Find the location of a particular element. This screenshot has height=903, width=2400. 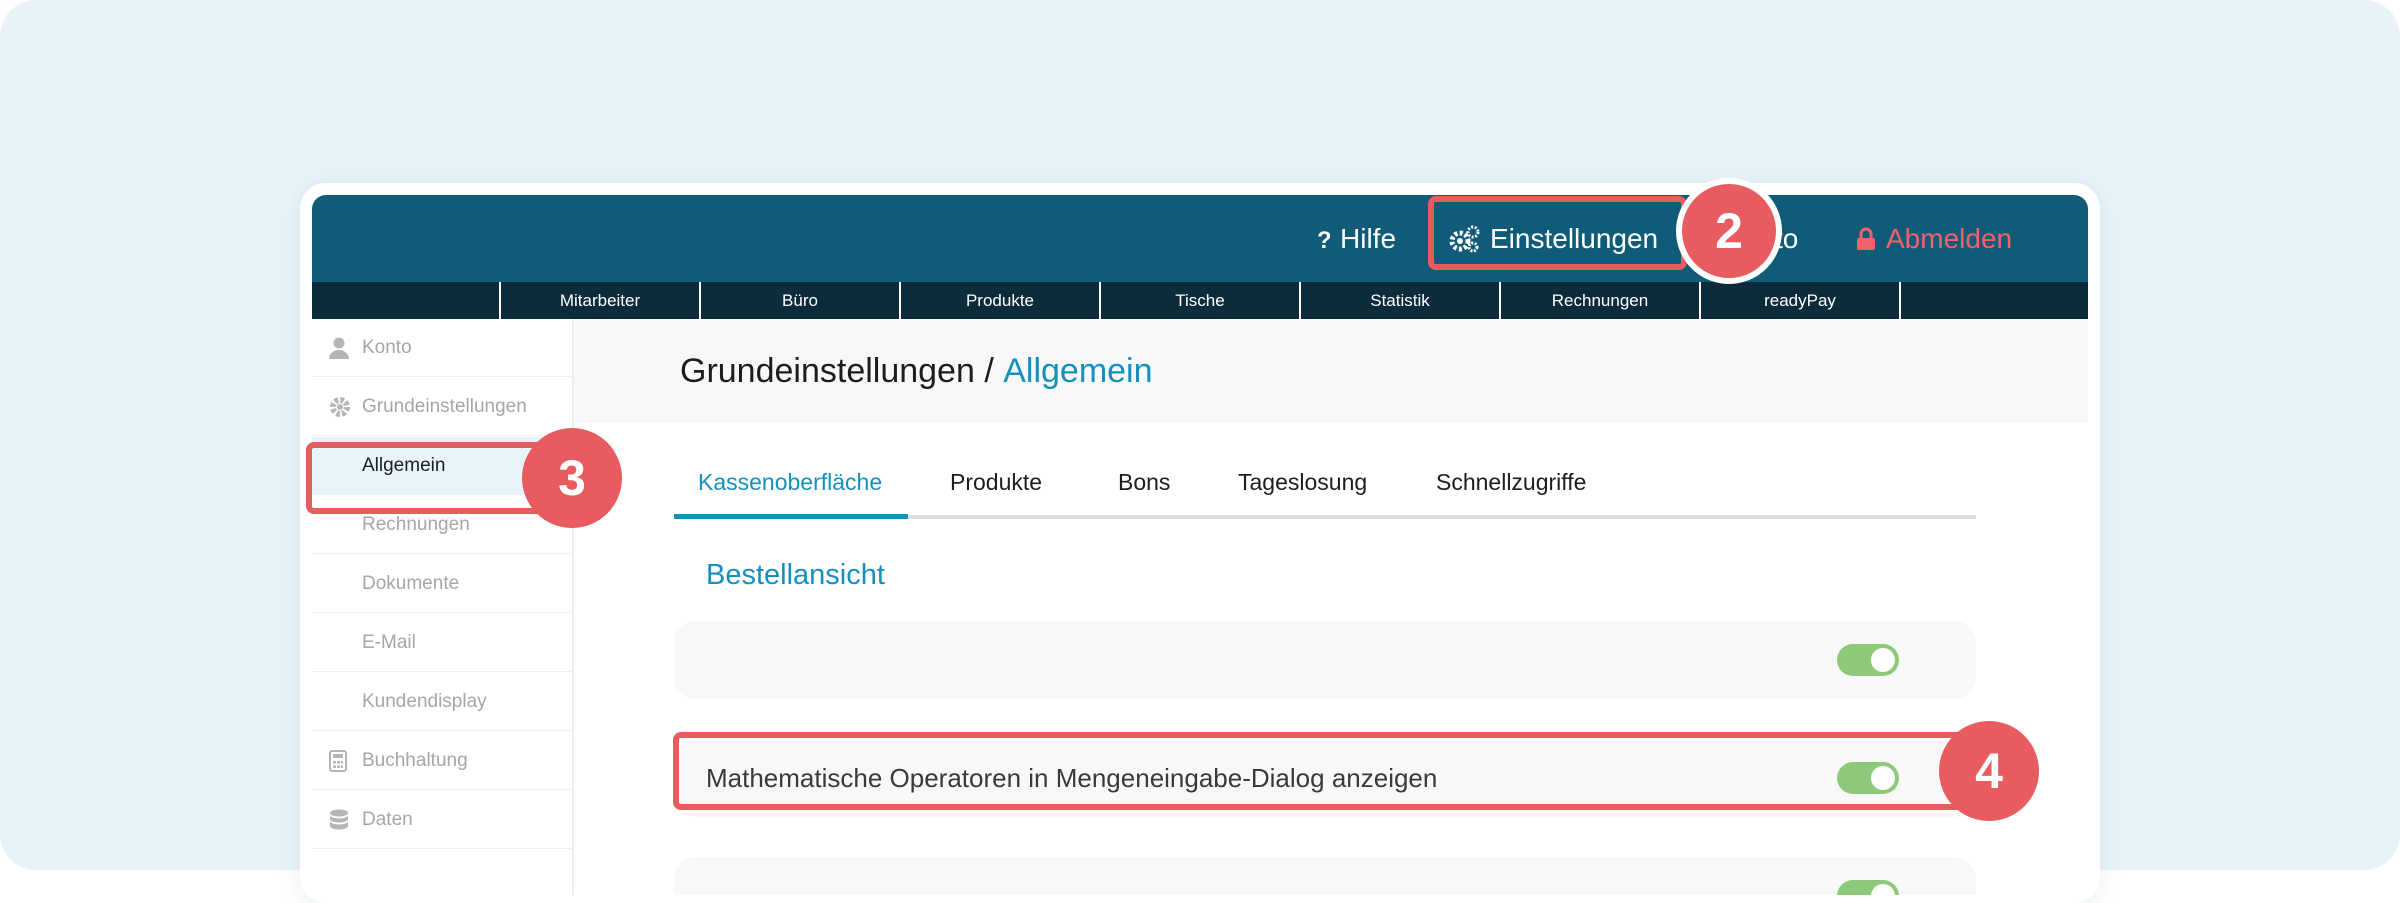

sidebar-item-label: Grundeinstellungen is located at coordinates (444, 406).